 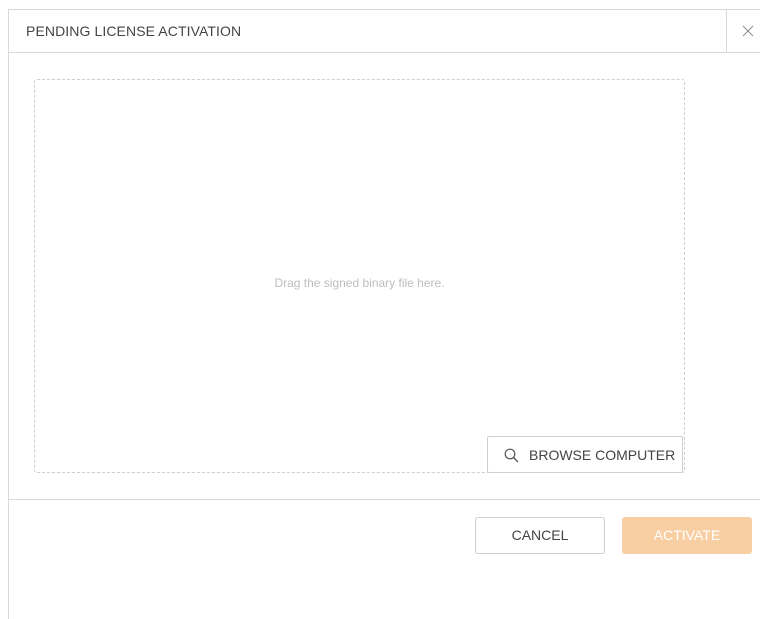 What do you see at coordinates (511, 455) in the screenshot?
I see `search-icon` at bounding box center [511, 455].